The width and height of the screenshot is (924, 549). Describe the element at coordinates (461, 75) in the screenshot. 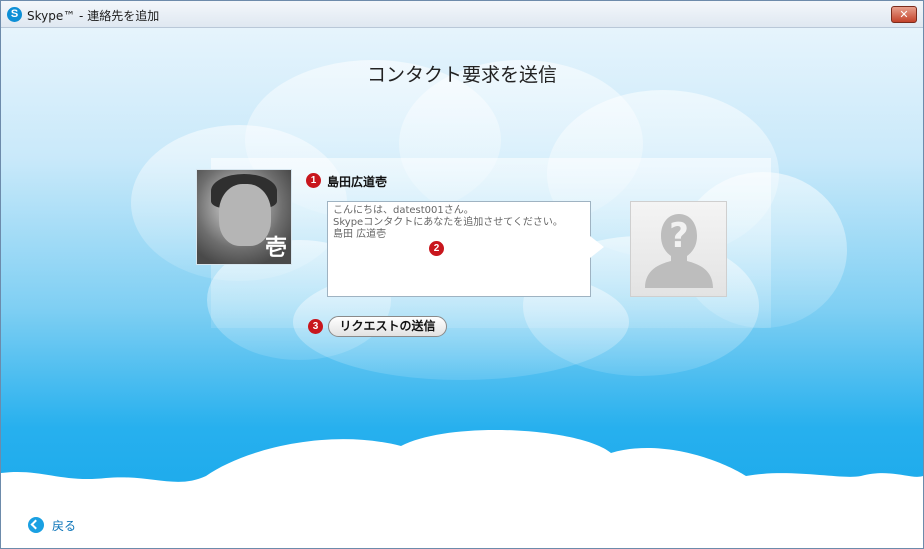

I see `page-heading: コンタクト要求を送信` at that location.